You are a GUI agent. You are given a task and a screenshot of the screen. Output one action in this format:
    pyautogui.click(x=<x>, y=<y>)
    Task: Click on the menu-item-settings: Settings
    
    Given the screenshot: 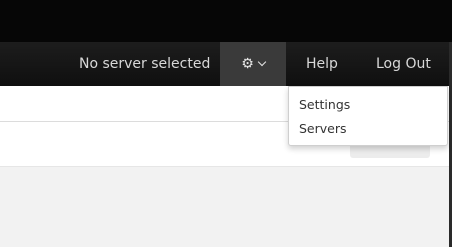 What is the action you would take?
    pyautogui.click(x=324, y=104)
    